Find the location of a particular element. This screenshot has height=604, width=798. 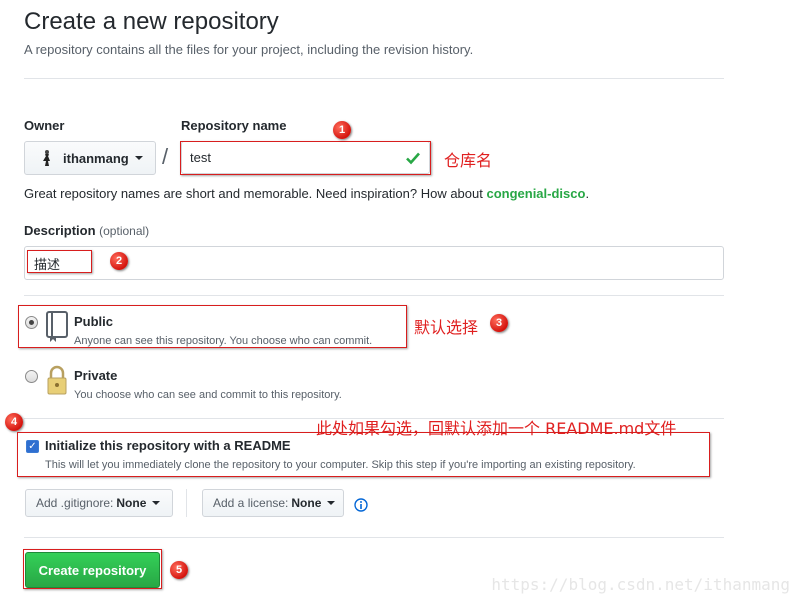

owner-select-button: ithanmang is located at coordinates (90, 158).